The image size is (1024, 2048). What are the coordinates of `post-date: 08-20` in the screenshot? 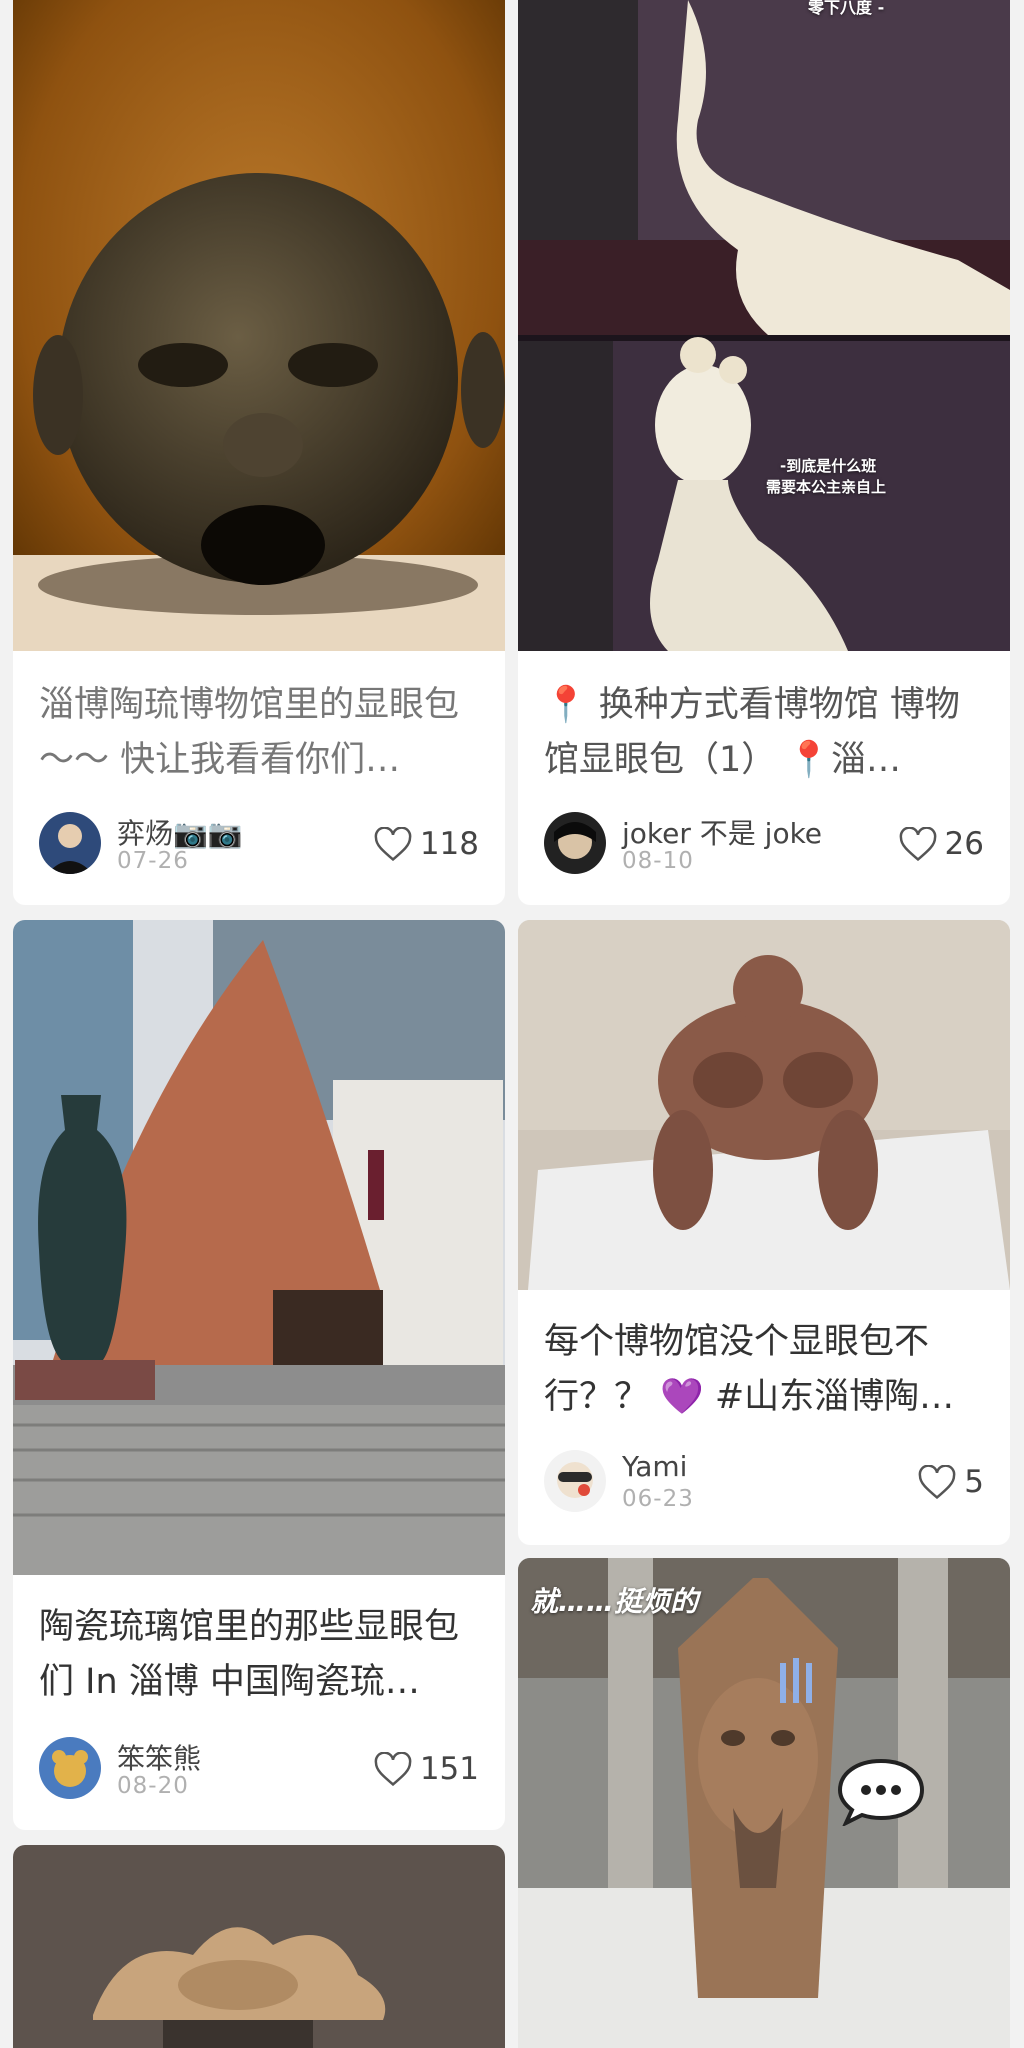 It's located at (153, 1786).